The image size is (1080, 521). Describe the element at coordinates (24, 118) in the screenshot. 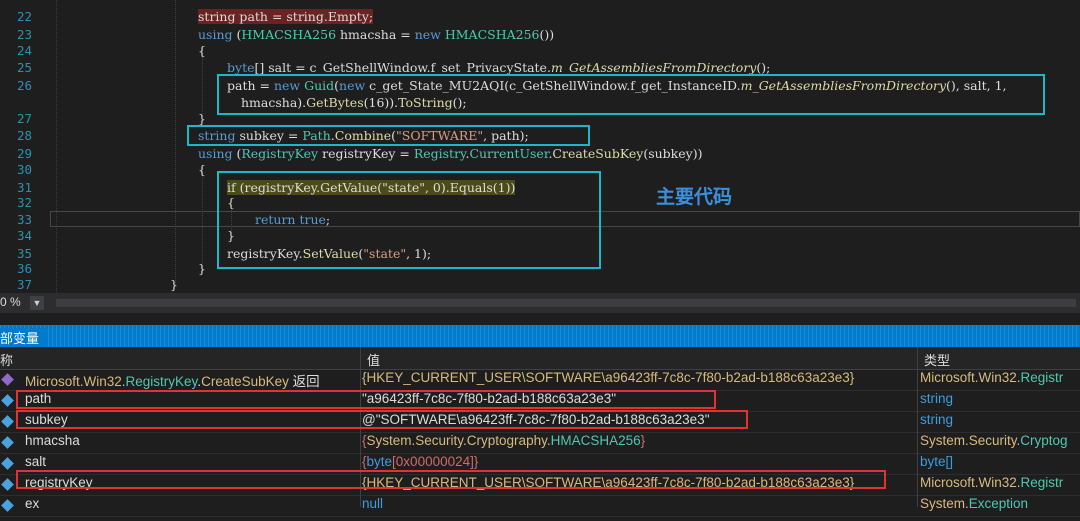

I see `line-number: 27` at that location.